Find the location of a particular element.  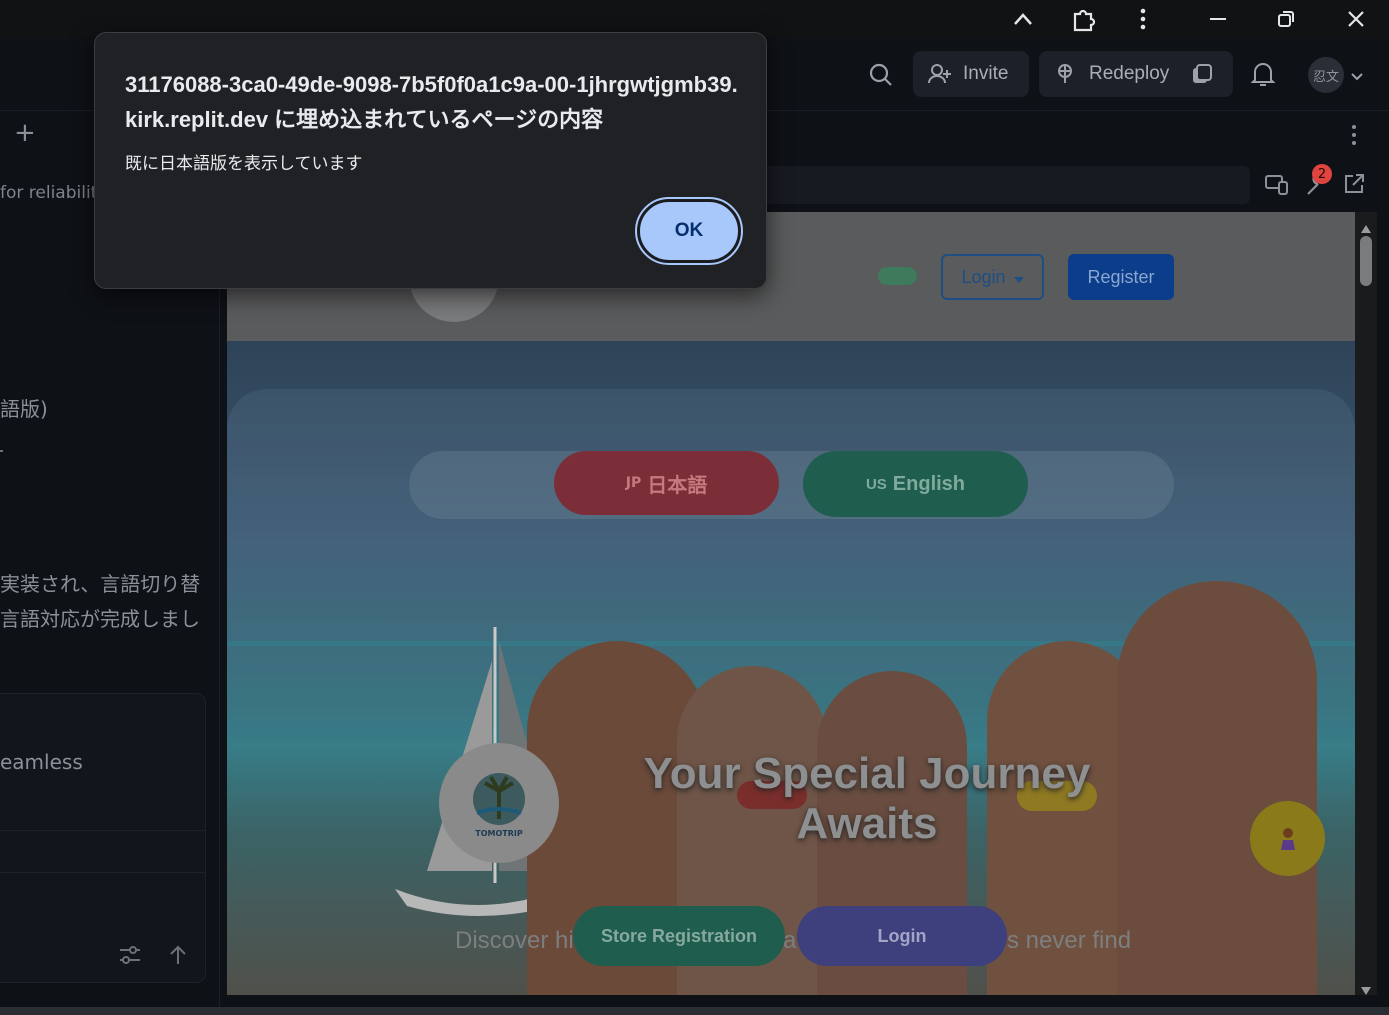

site-login-dropdown: Login is located at coordinates (992, 277).